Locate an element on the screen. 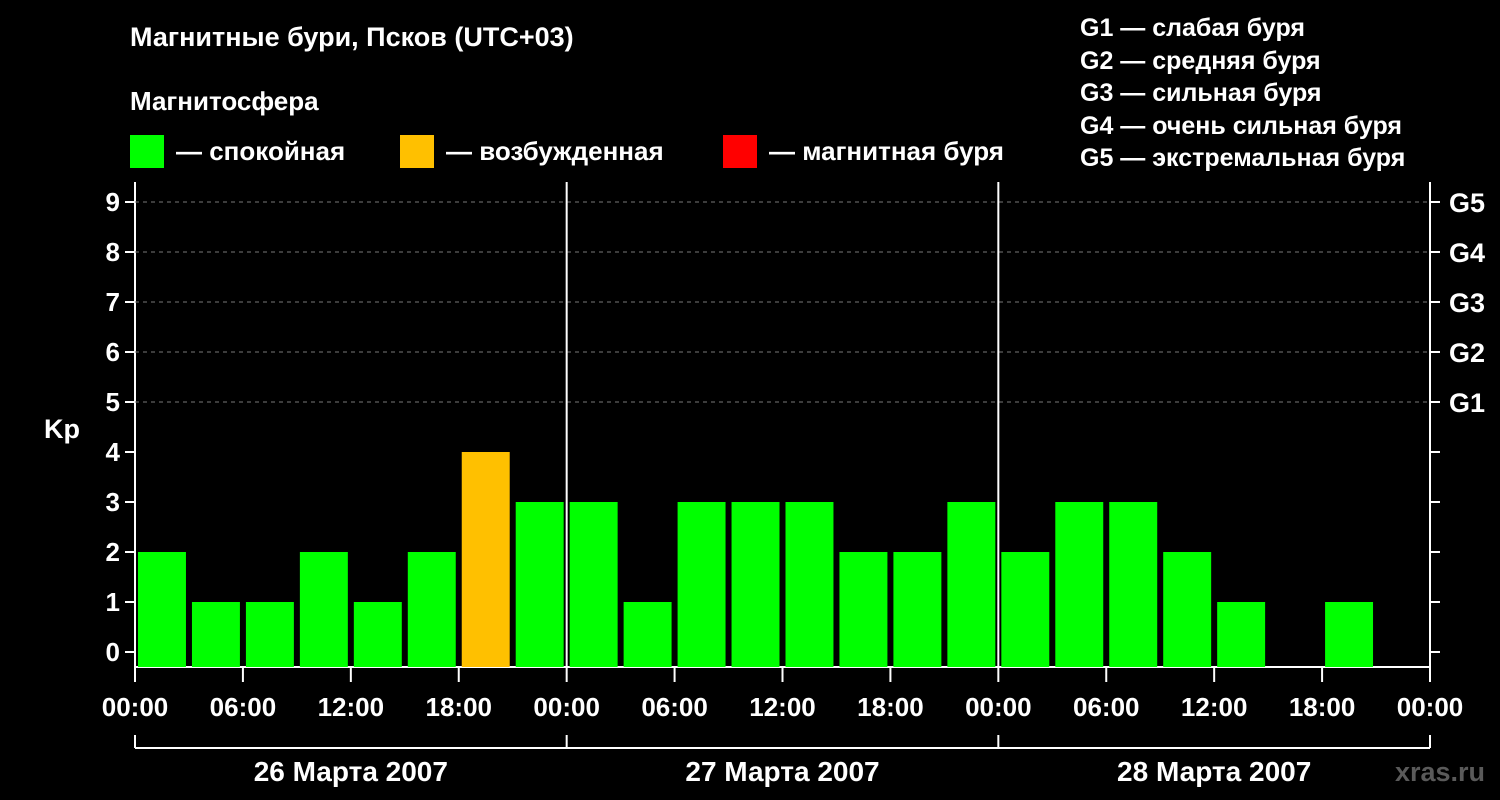 This screenshot has width=1500, height=800. watermark: xras.ru is located at coordinates (1440, 772).